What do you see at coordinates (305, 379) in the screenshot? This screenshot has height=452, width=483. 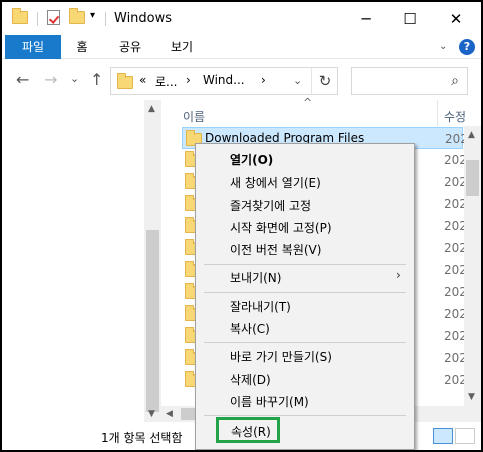 I see `menu-item-delete: 삭제(D)` at bounding box center [305, 379].